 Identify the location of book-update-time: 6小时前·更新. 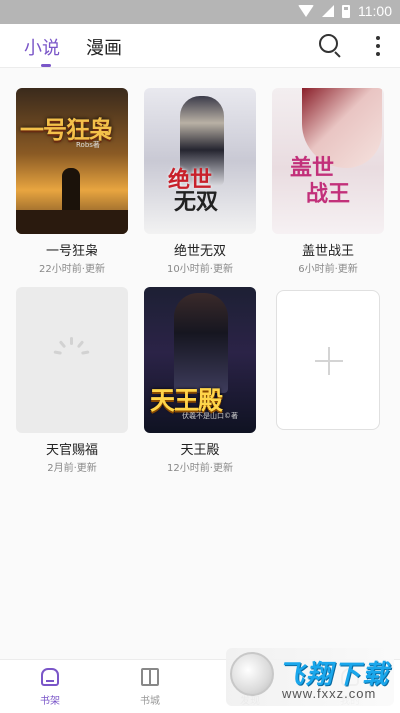
(328, 269).